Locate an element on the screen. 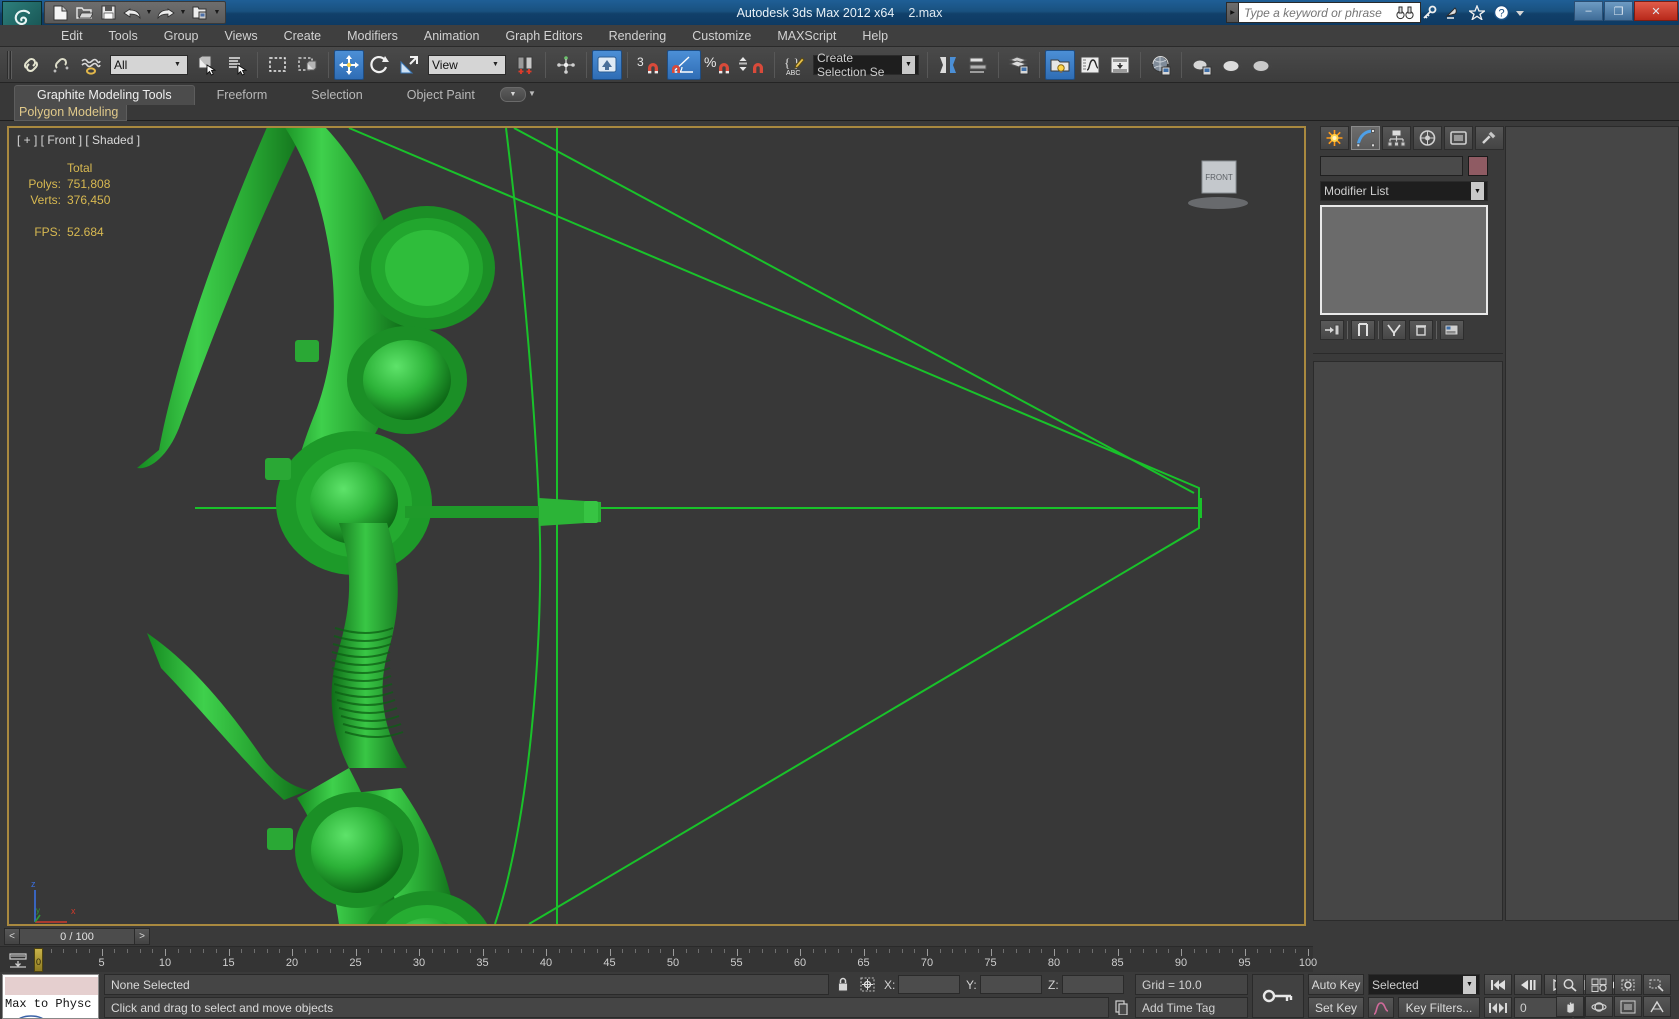  tab-graphite-modeling-tools: Graphite Modeling Tools is located at coordinates (104, 95).